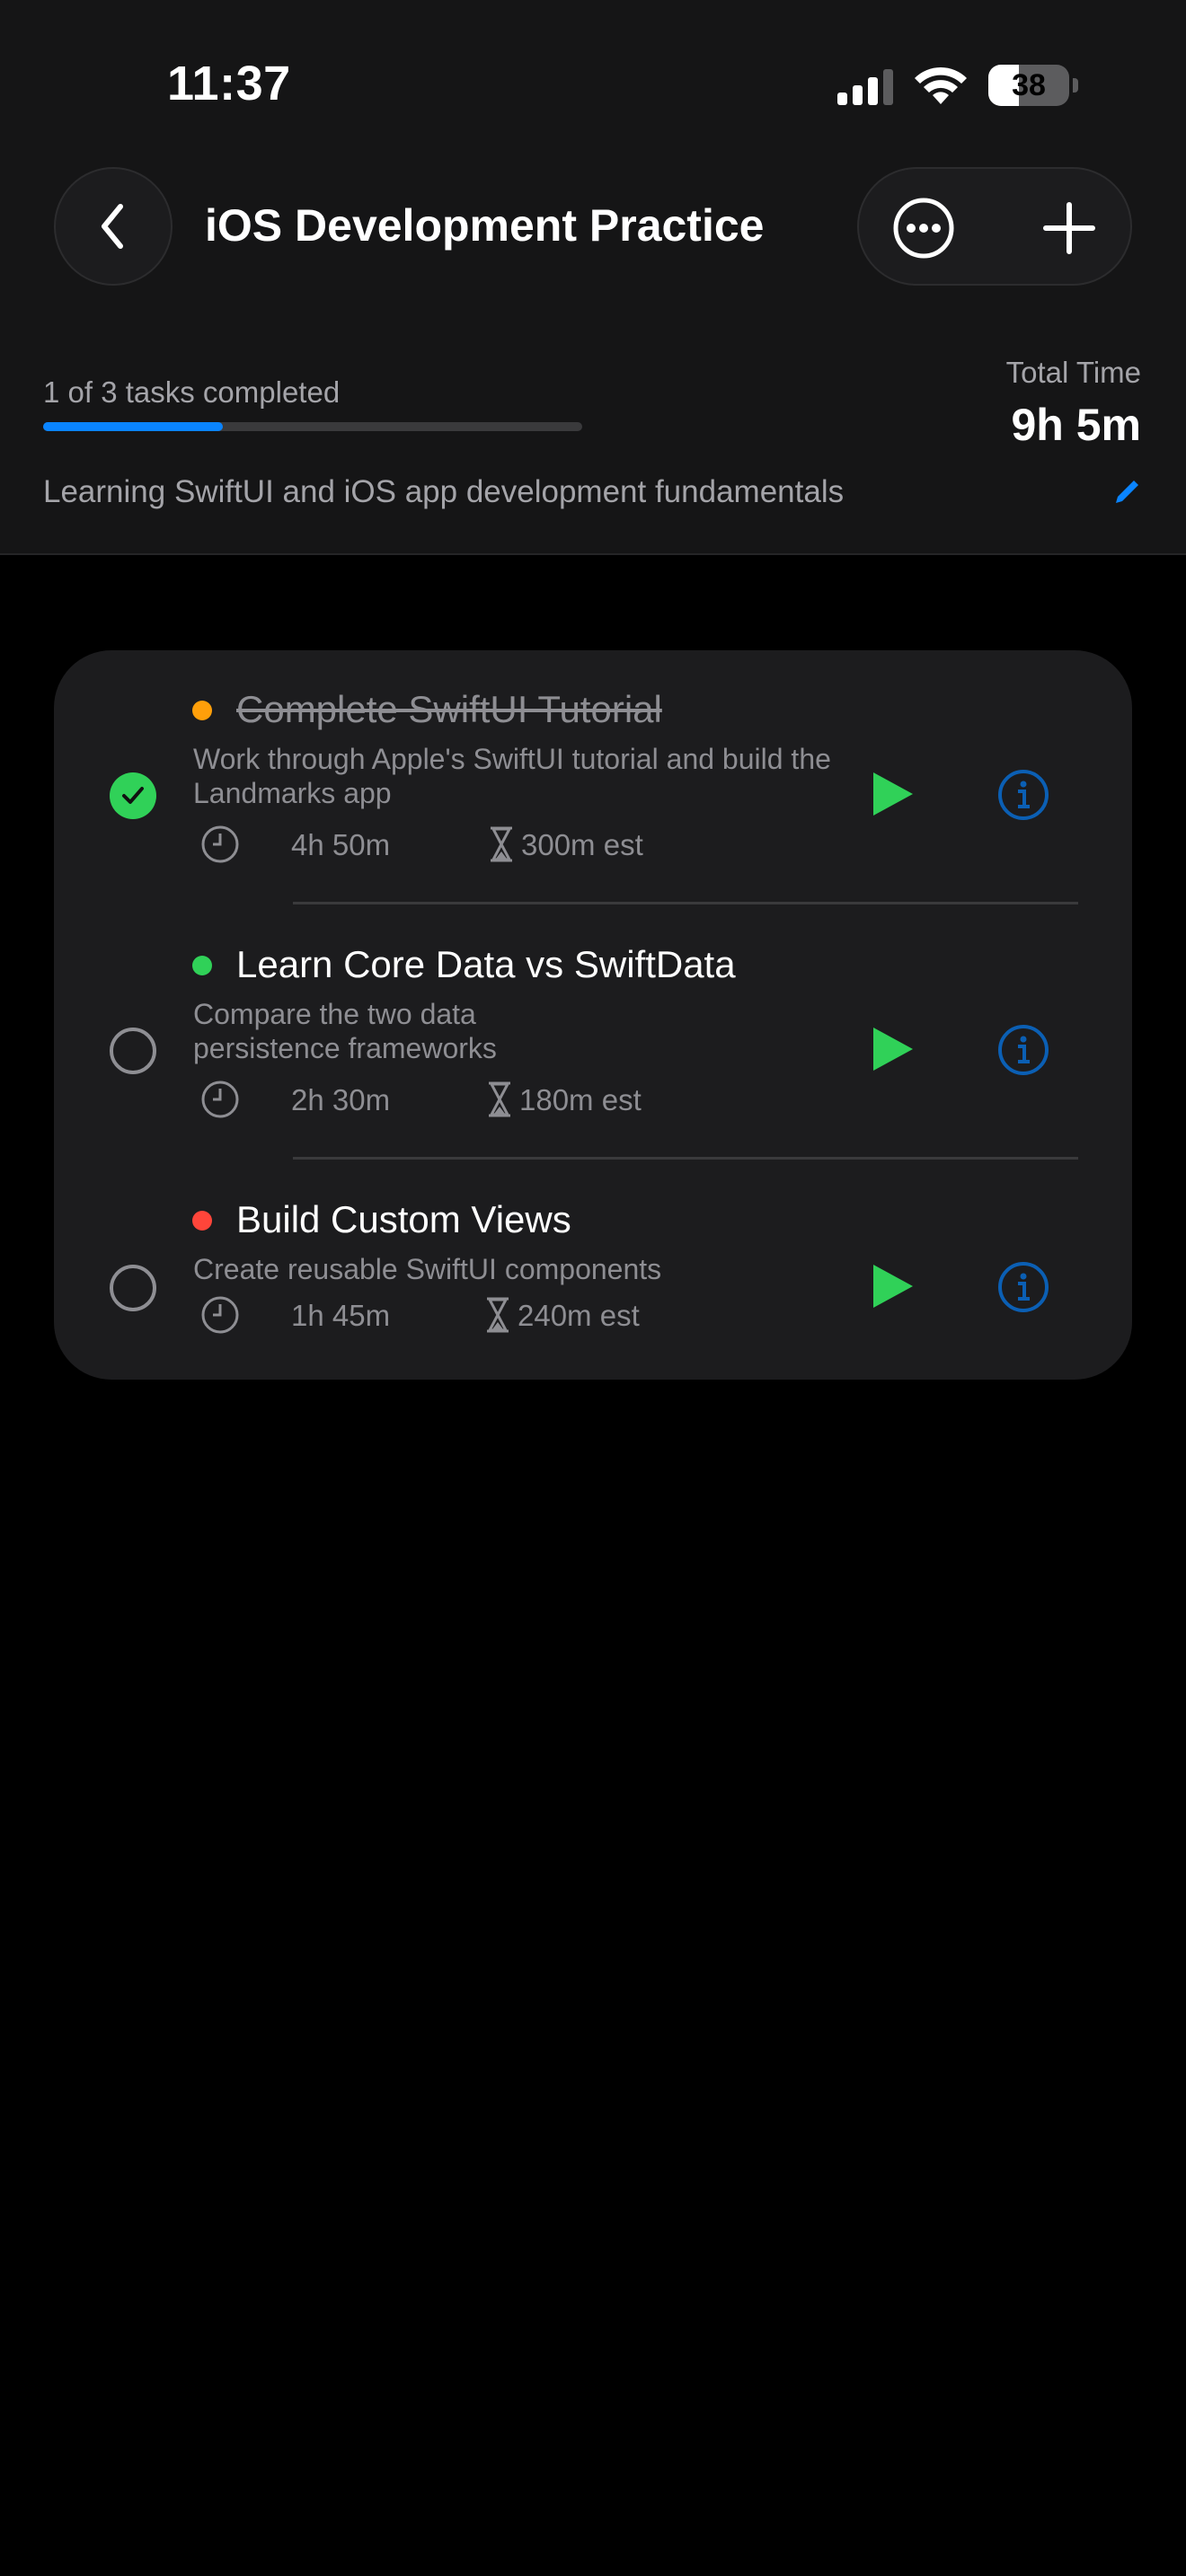  Describe the element at coordinates (580, 1099) in the screenshot. I see `time-estimate: 180m est` at that location.